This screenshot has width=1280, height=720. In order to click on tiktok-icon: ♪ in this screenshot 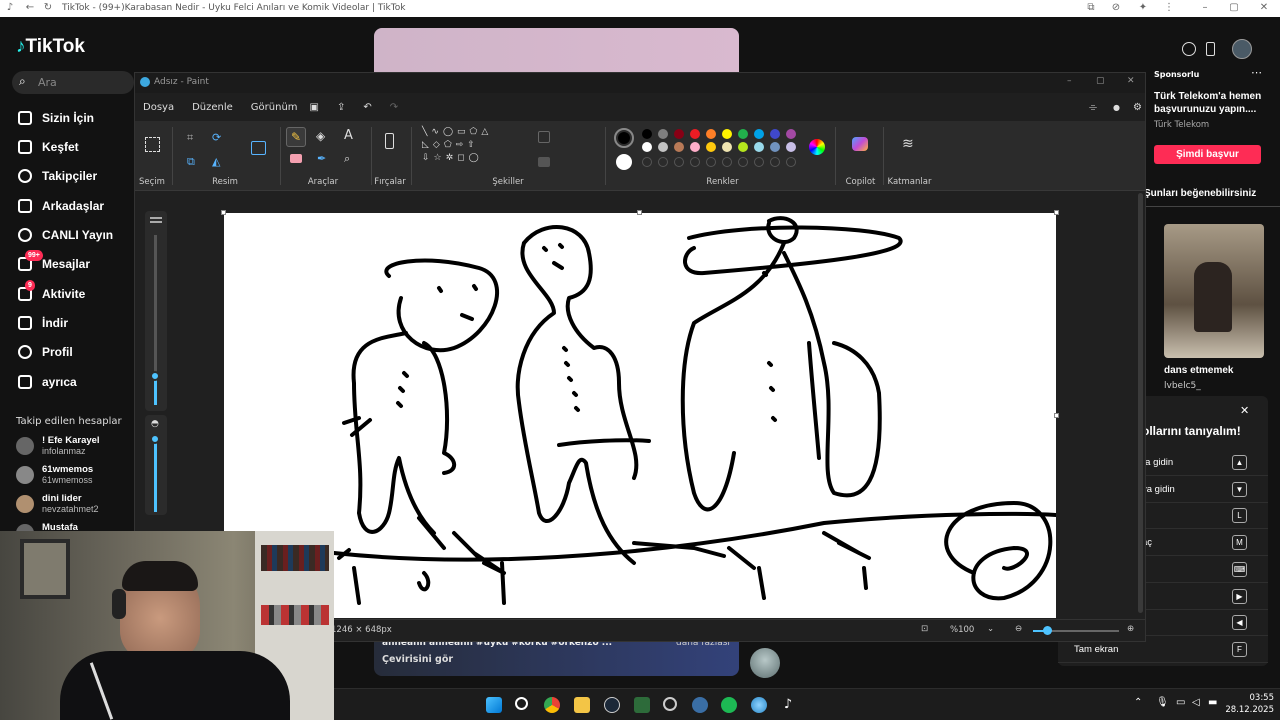, I will do `click(788, 705)`.